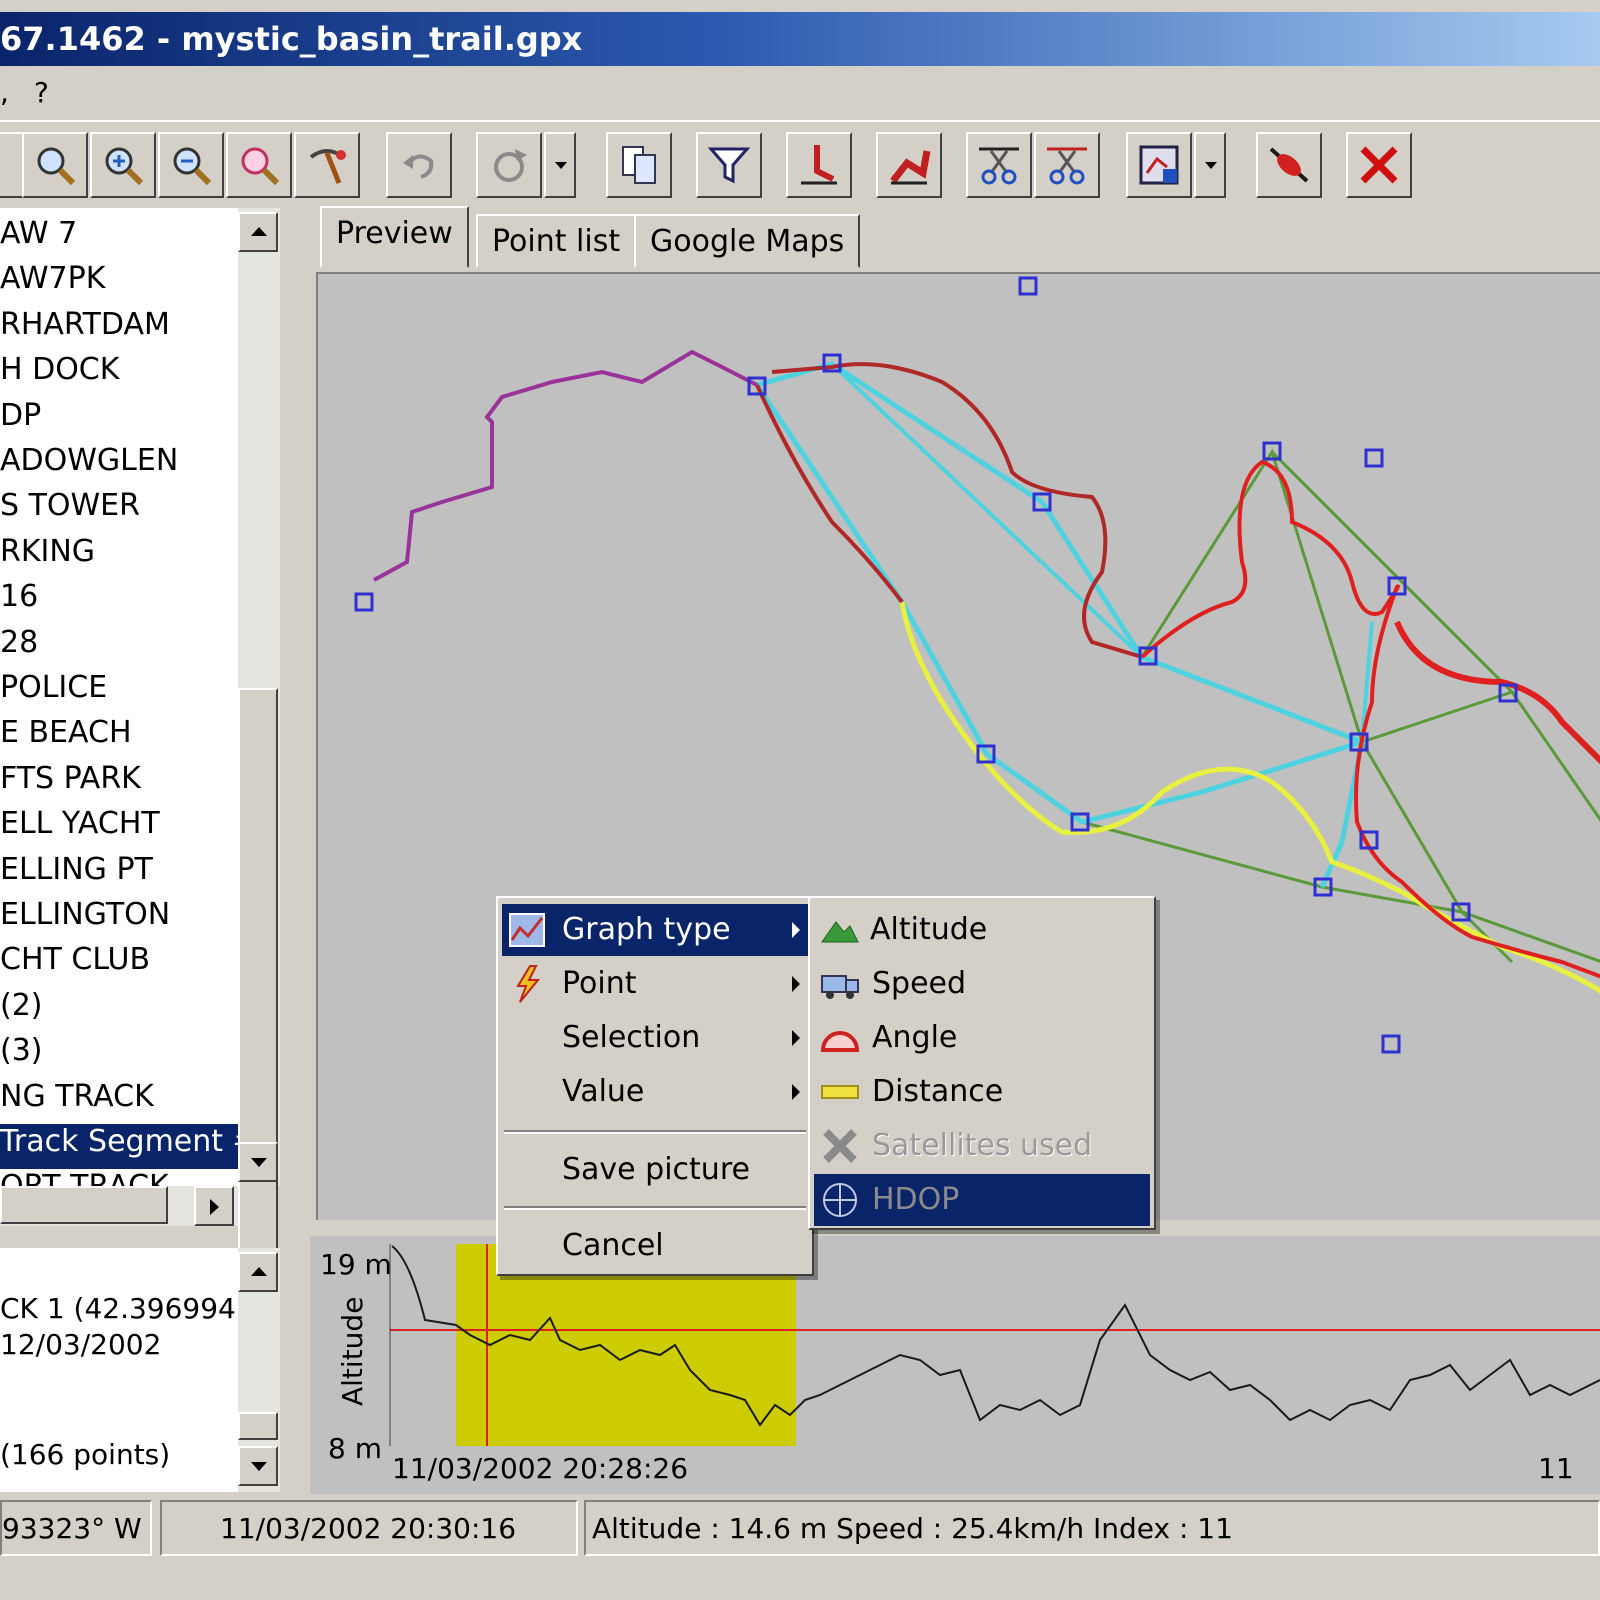 Image resolution: width=1600 pixels, height=1600 pixels. I want to click on track-purple, so click(565, 465).